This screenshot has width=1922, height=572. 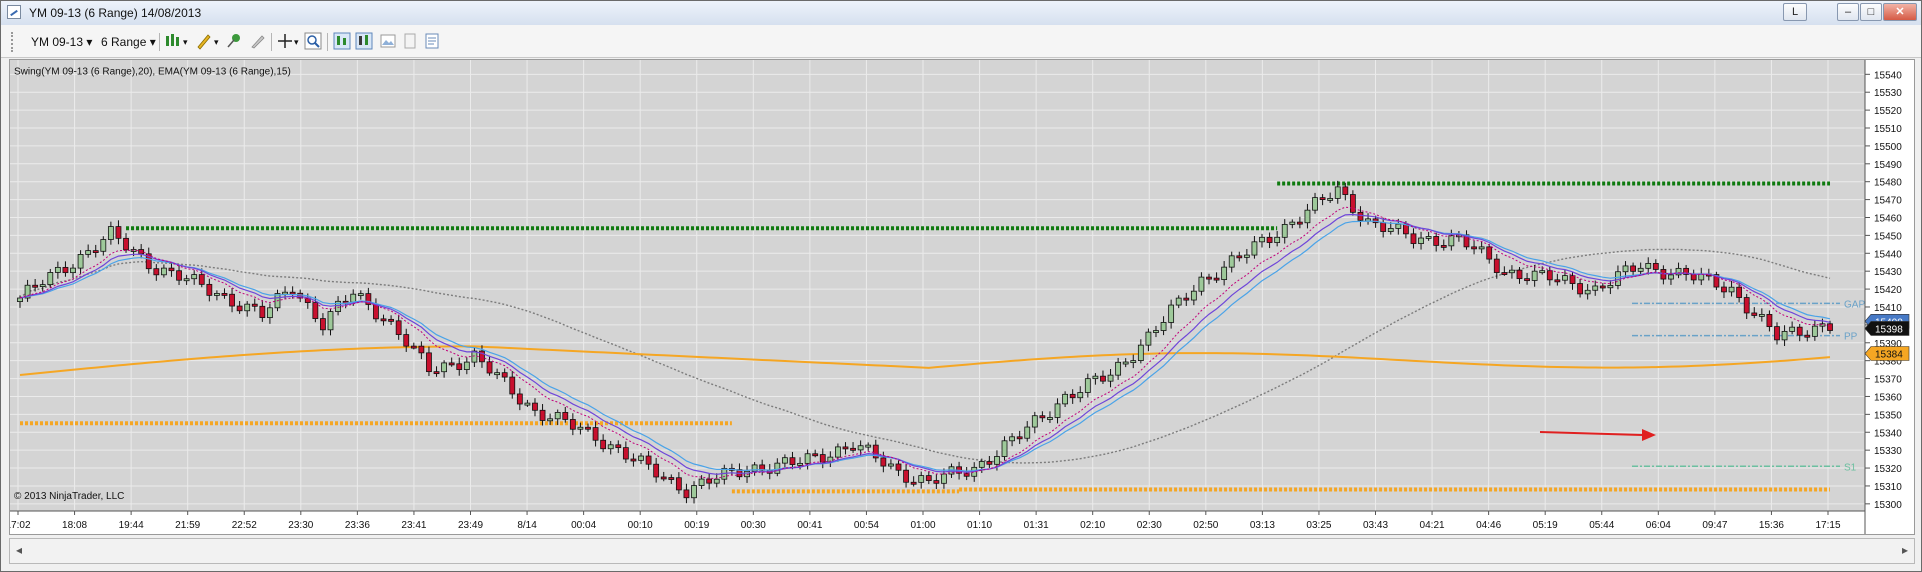 What do you see at coordinates (388, 41) in the screenshot?
I see `image-icon` at bounding box center [388, 41].